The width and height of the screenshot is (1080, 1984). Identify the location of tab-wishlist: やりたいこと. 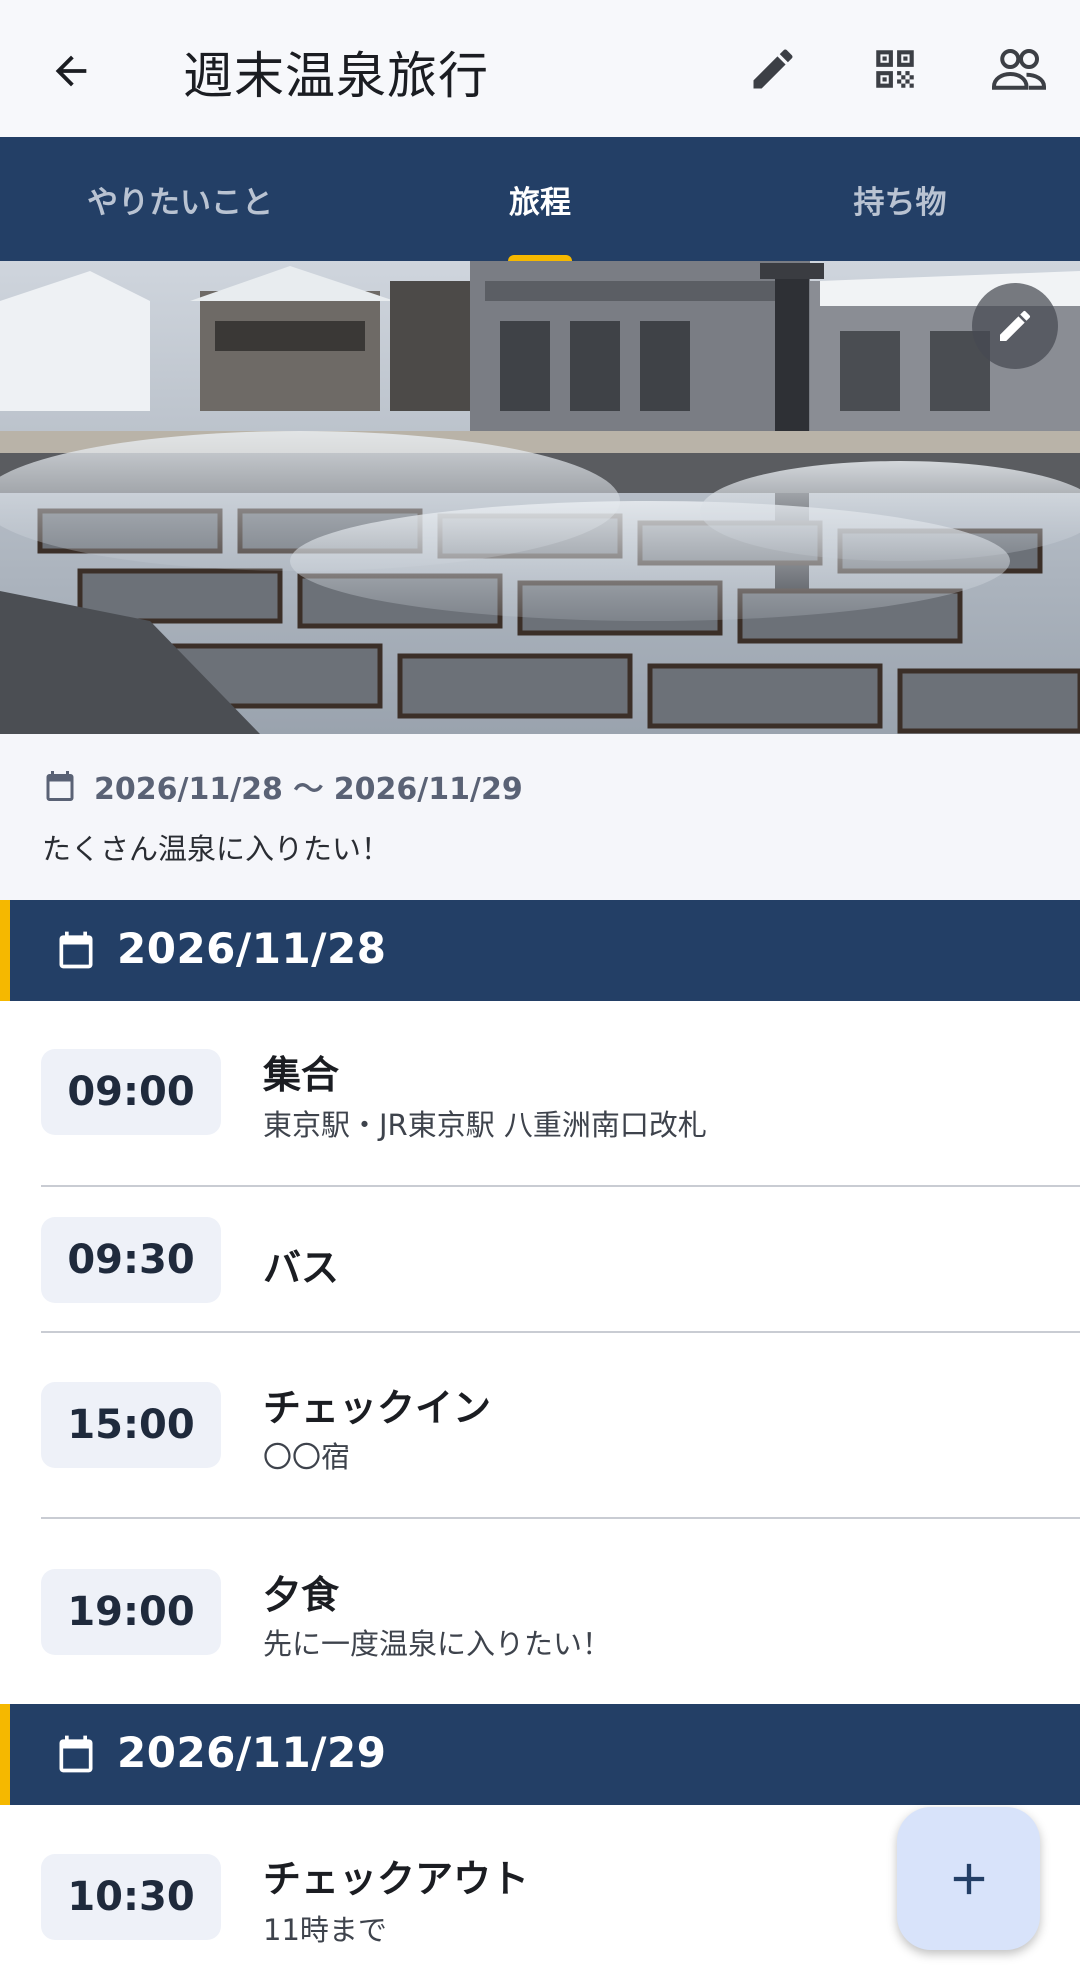
(180, 199).